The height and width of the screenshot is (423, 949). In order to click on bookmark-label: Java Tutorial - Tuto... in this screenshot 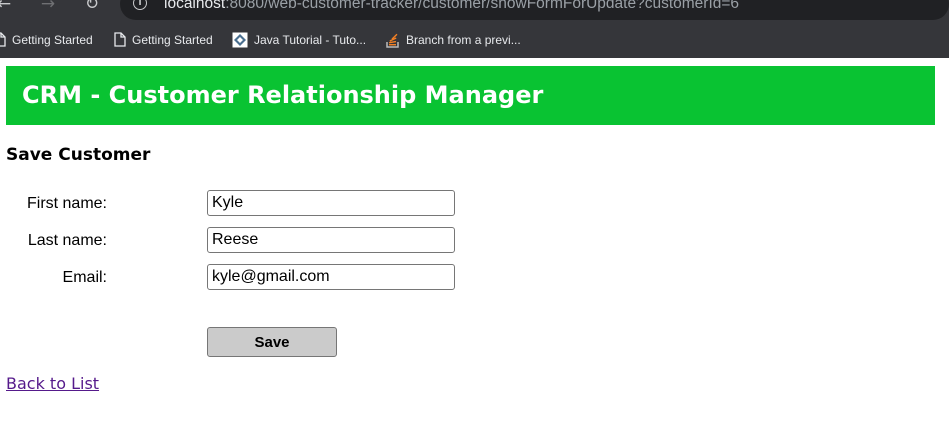, I will do `click(310, 39)`.